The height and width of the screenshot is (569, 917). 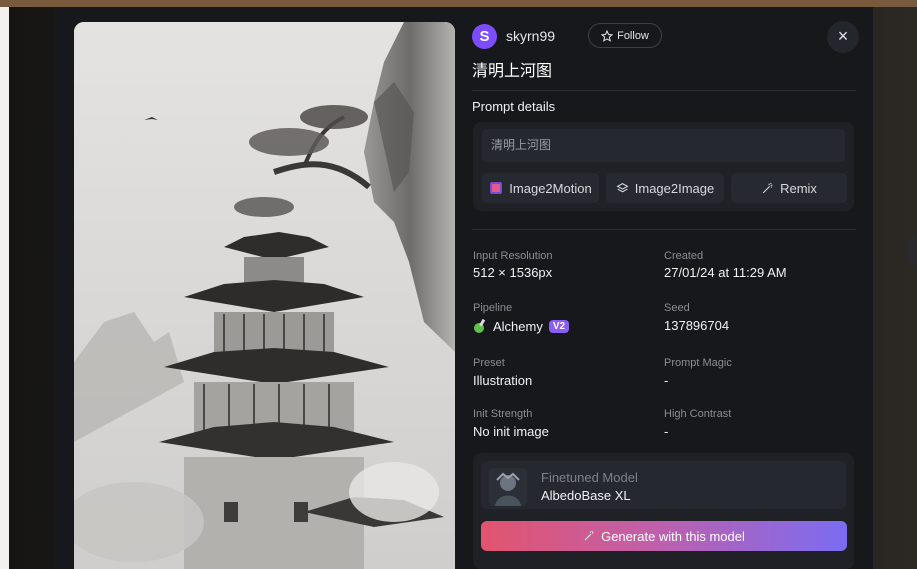 I want to click on pipeline-name: Alchemy, so click(x=518, y=326).